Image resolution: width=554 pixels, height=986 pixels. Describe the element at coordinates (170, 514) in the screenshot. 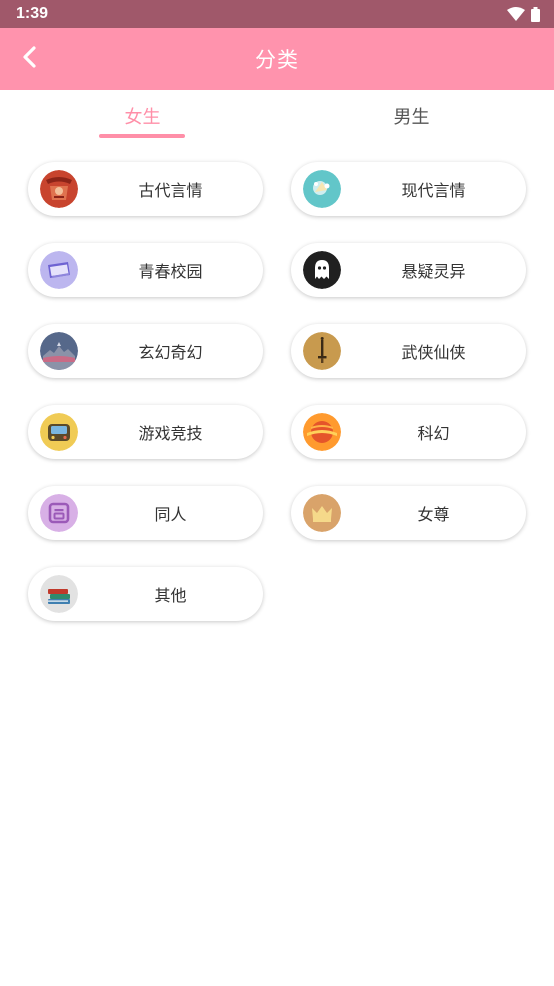

I see `category-label: 同人` at that location.